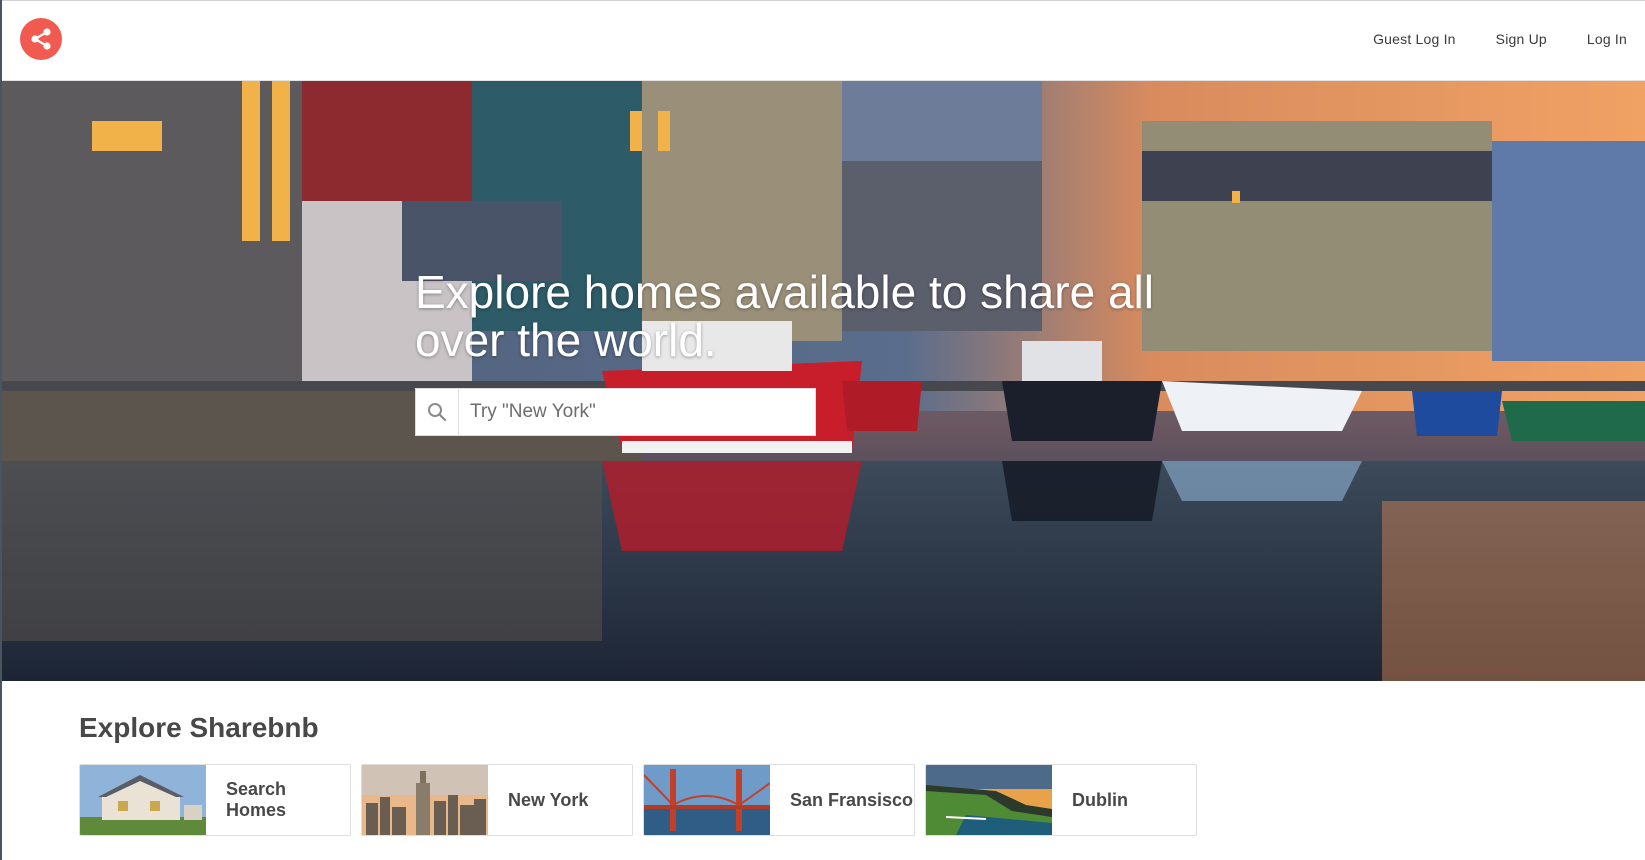 The height and width of the screenshot is (860, 1645). Describe the element at coordinates (1100, 799) in the screenshot. I see `card-label: Dublin` at that location.